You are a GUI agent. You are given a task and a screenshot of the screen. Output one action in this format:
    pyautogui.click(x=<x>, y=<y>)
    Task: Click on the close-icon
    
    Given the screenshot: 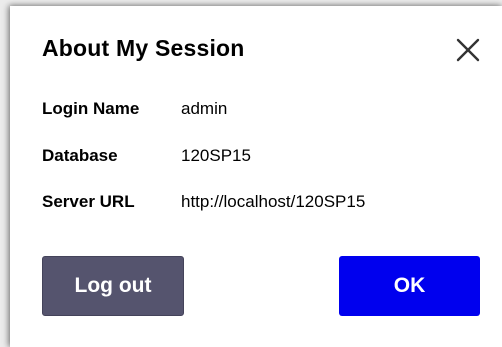 What is the action you would take?
    pyautogui.click(x=468, y=50)
    